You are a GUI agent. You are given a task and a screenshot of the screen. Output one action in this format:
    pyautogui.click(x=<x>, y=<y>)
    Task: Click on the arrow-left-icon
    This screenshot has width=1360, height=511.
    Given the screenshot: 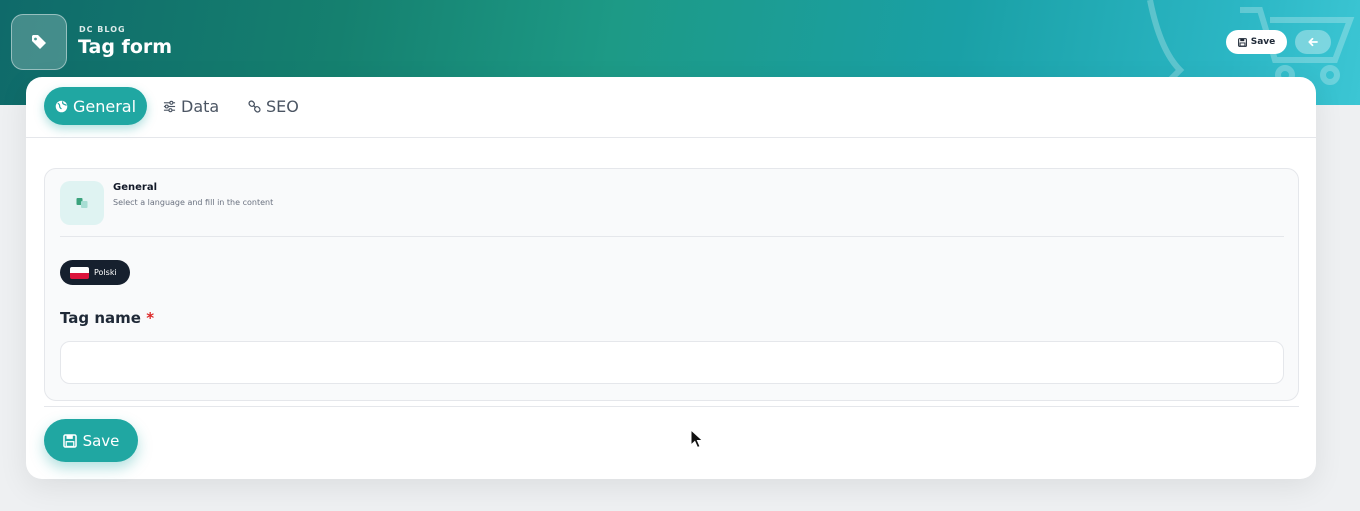 What is the action you would take?
    pyautogui.click(x=1313, y=42)
    